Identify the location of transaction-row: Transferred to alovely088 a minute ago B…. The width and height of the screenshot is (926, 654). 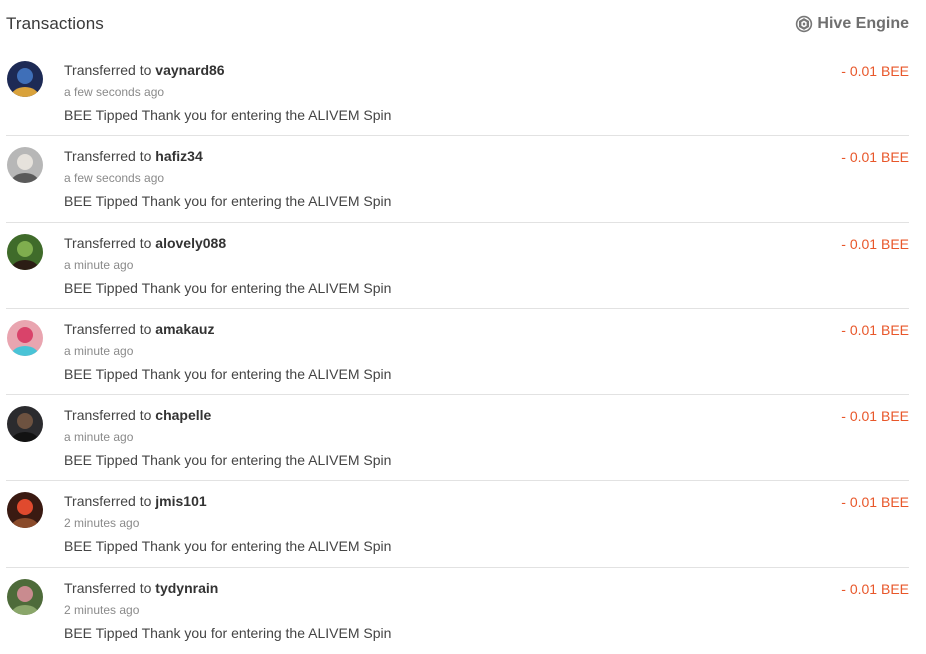
(457, 266).